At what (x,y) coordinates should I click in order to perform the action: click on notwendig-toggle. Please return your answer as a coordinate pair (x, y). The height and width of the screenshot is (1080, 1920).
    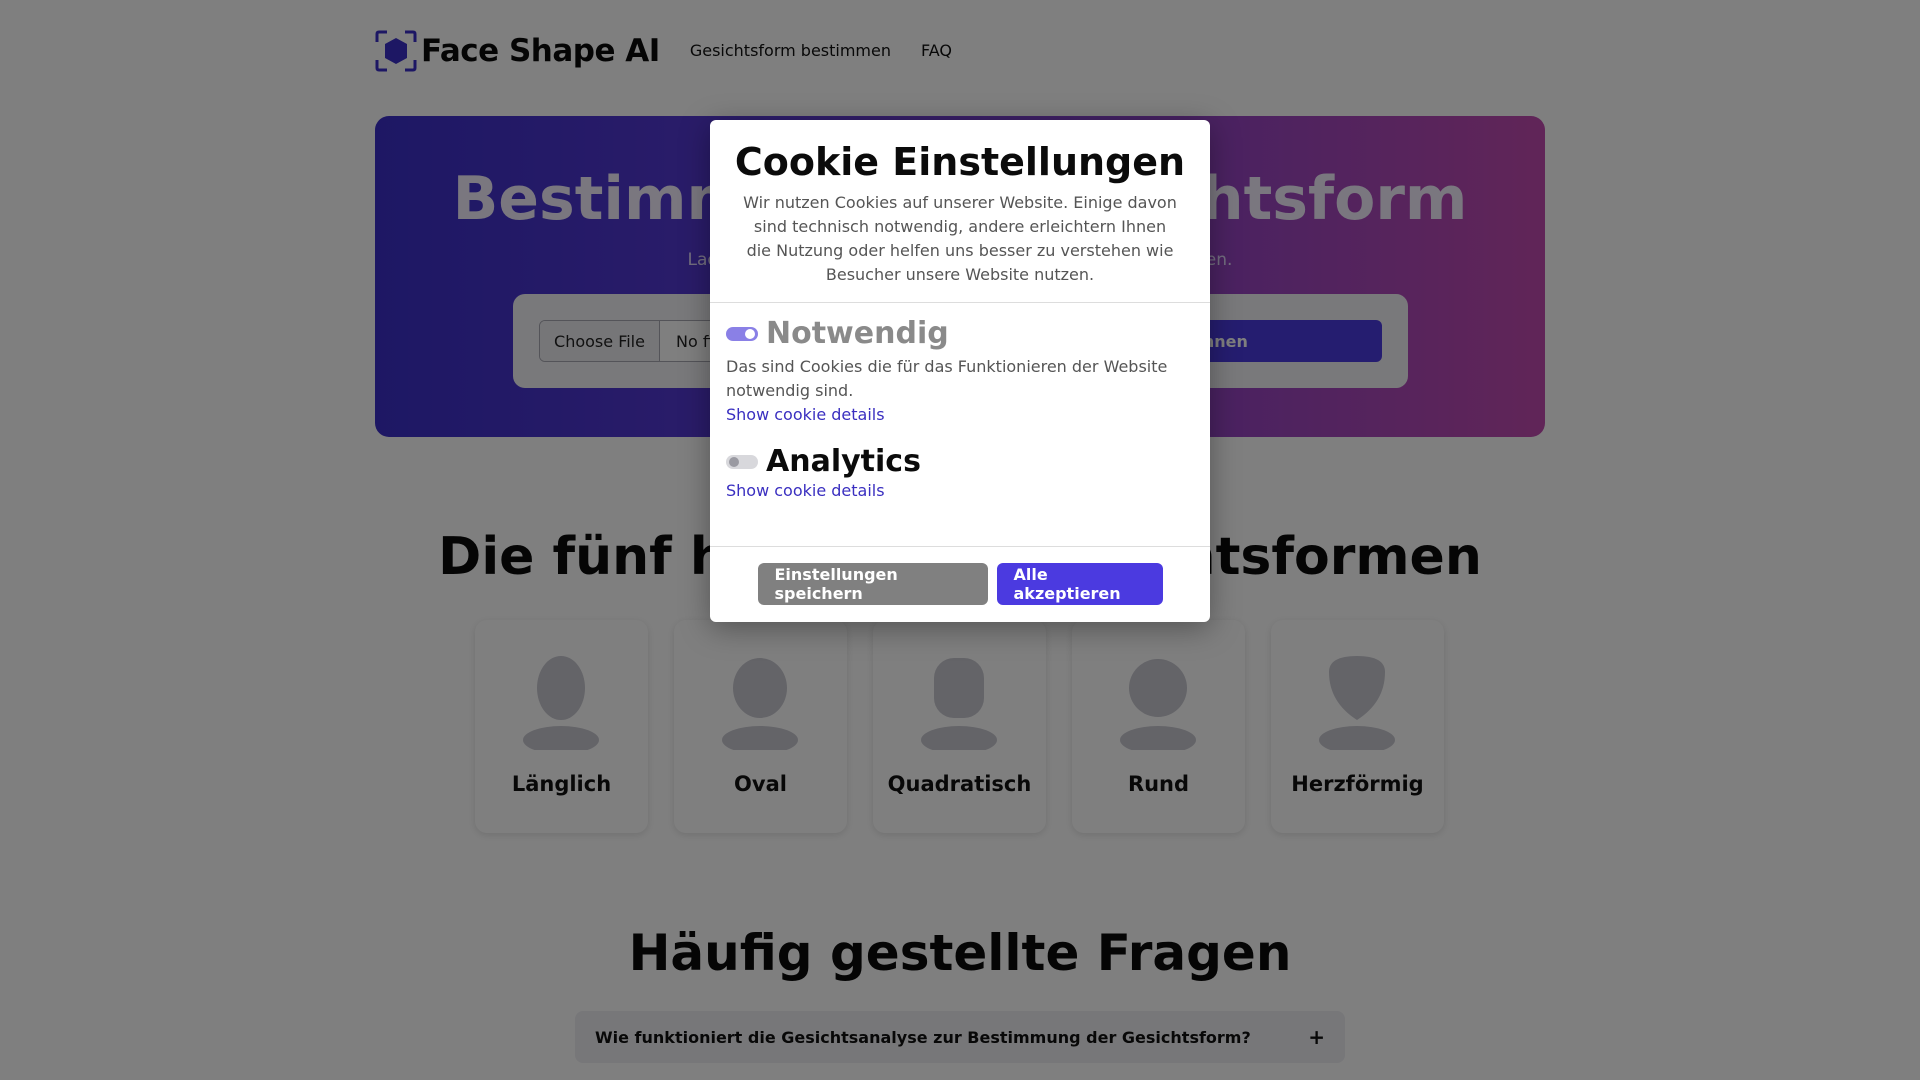
    Looking at the image, I should click on (742, 333).